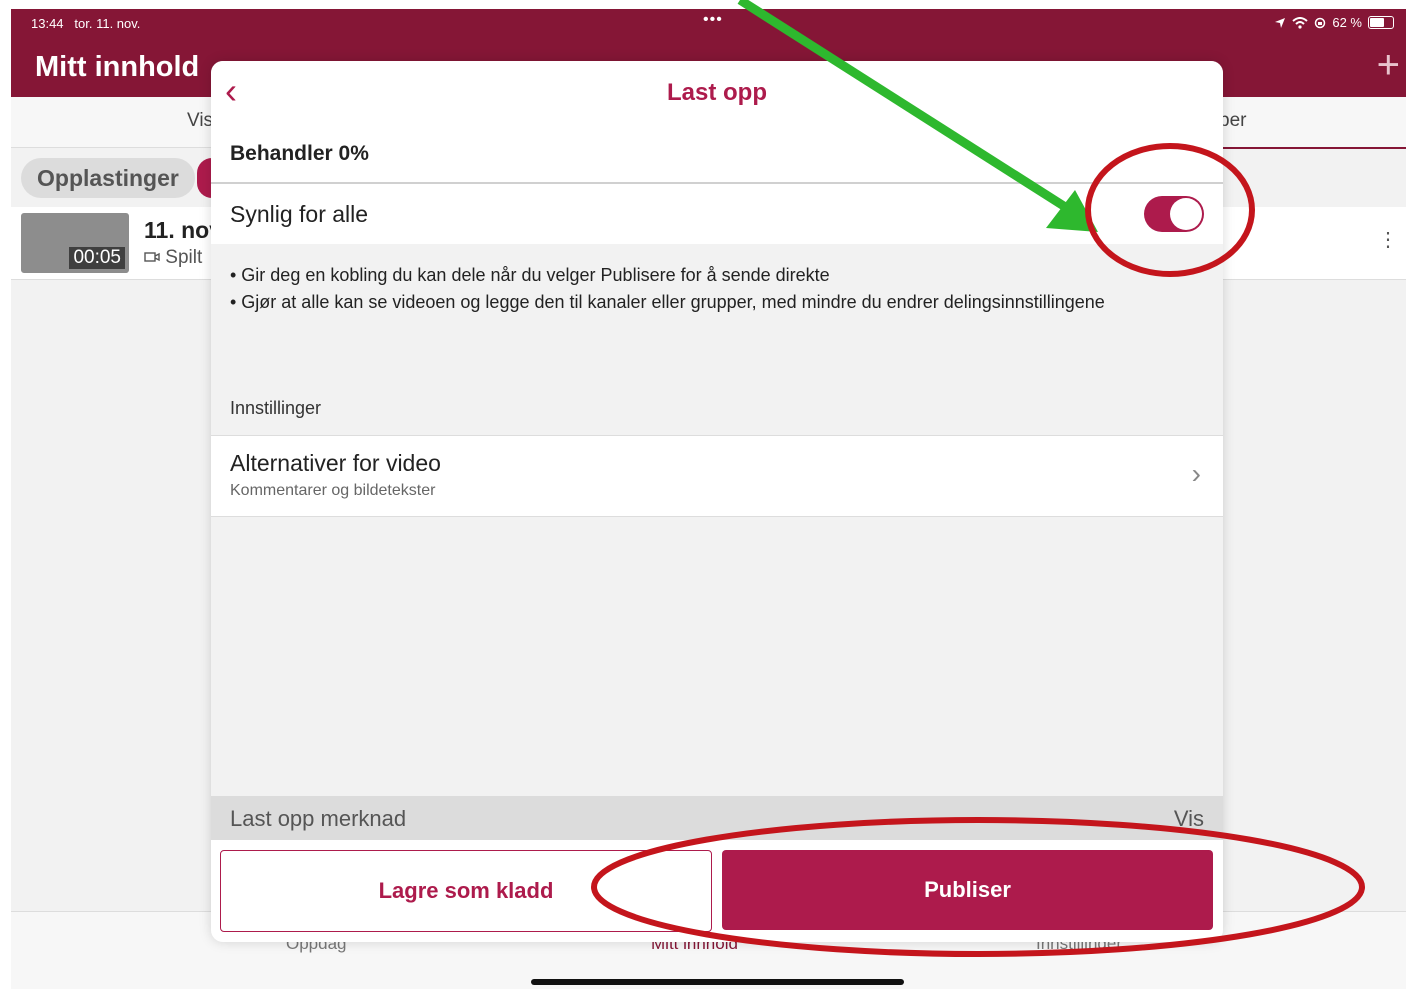 The image size is (1406, 989). I want to click on rotation-lock-icon, so click(1320, 22).